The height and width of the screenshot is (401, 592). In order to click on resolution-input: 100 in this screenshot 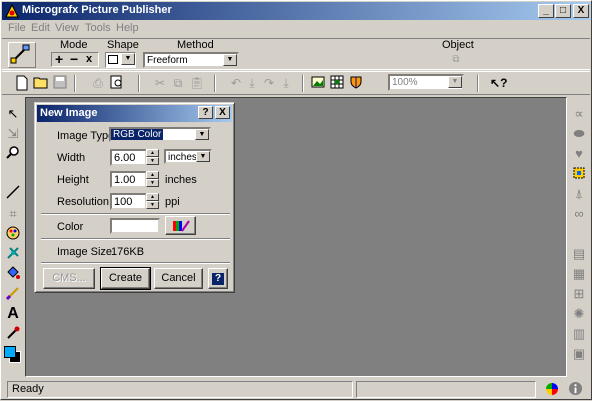, I will do `click(128, 201)`.